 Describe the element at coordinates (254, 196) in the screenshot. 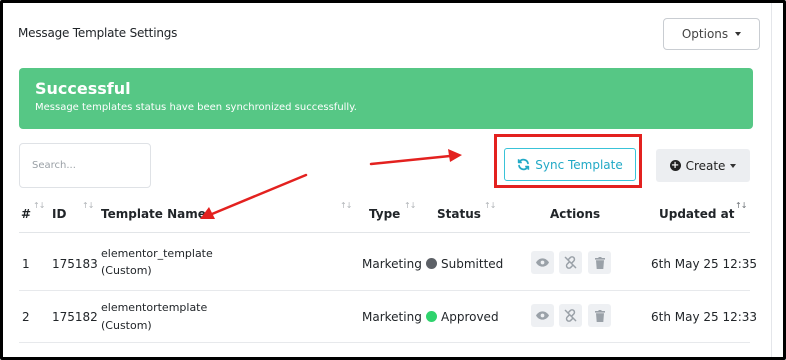

I see `arrow-to-template-name` at that location.